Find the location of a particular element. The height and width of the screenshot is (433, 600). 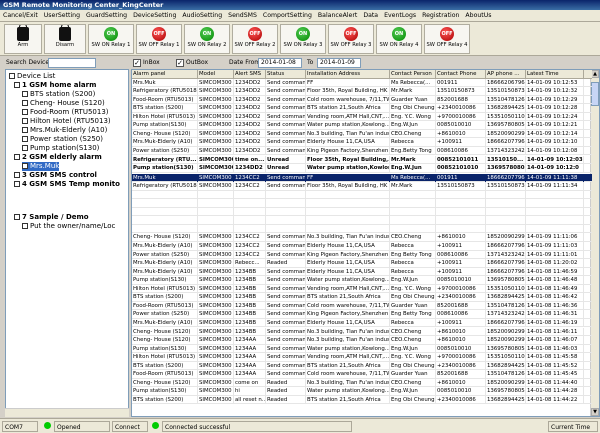

tree-item: Pump station(S130) is located at coordinates (60, 148).